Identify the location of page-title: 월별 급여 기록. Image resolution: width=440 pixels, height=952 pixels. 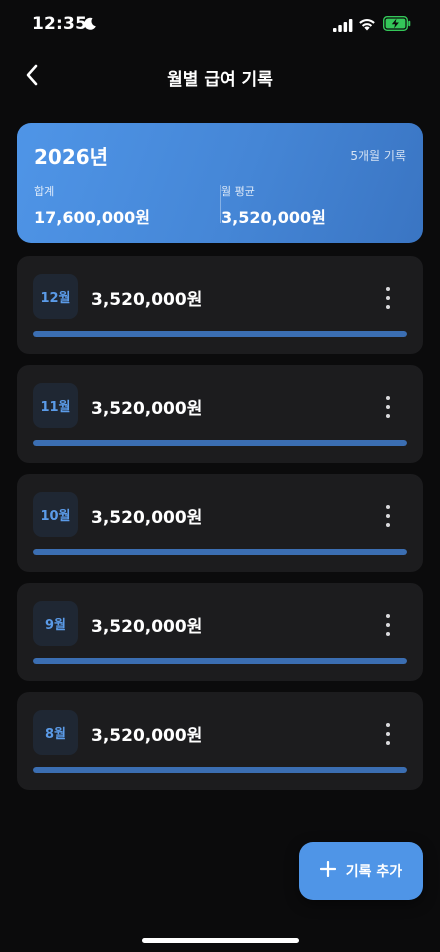
(220, 80).